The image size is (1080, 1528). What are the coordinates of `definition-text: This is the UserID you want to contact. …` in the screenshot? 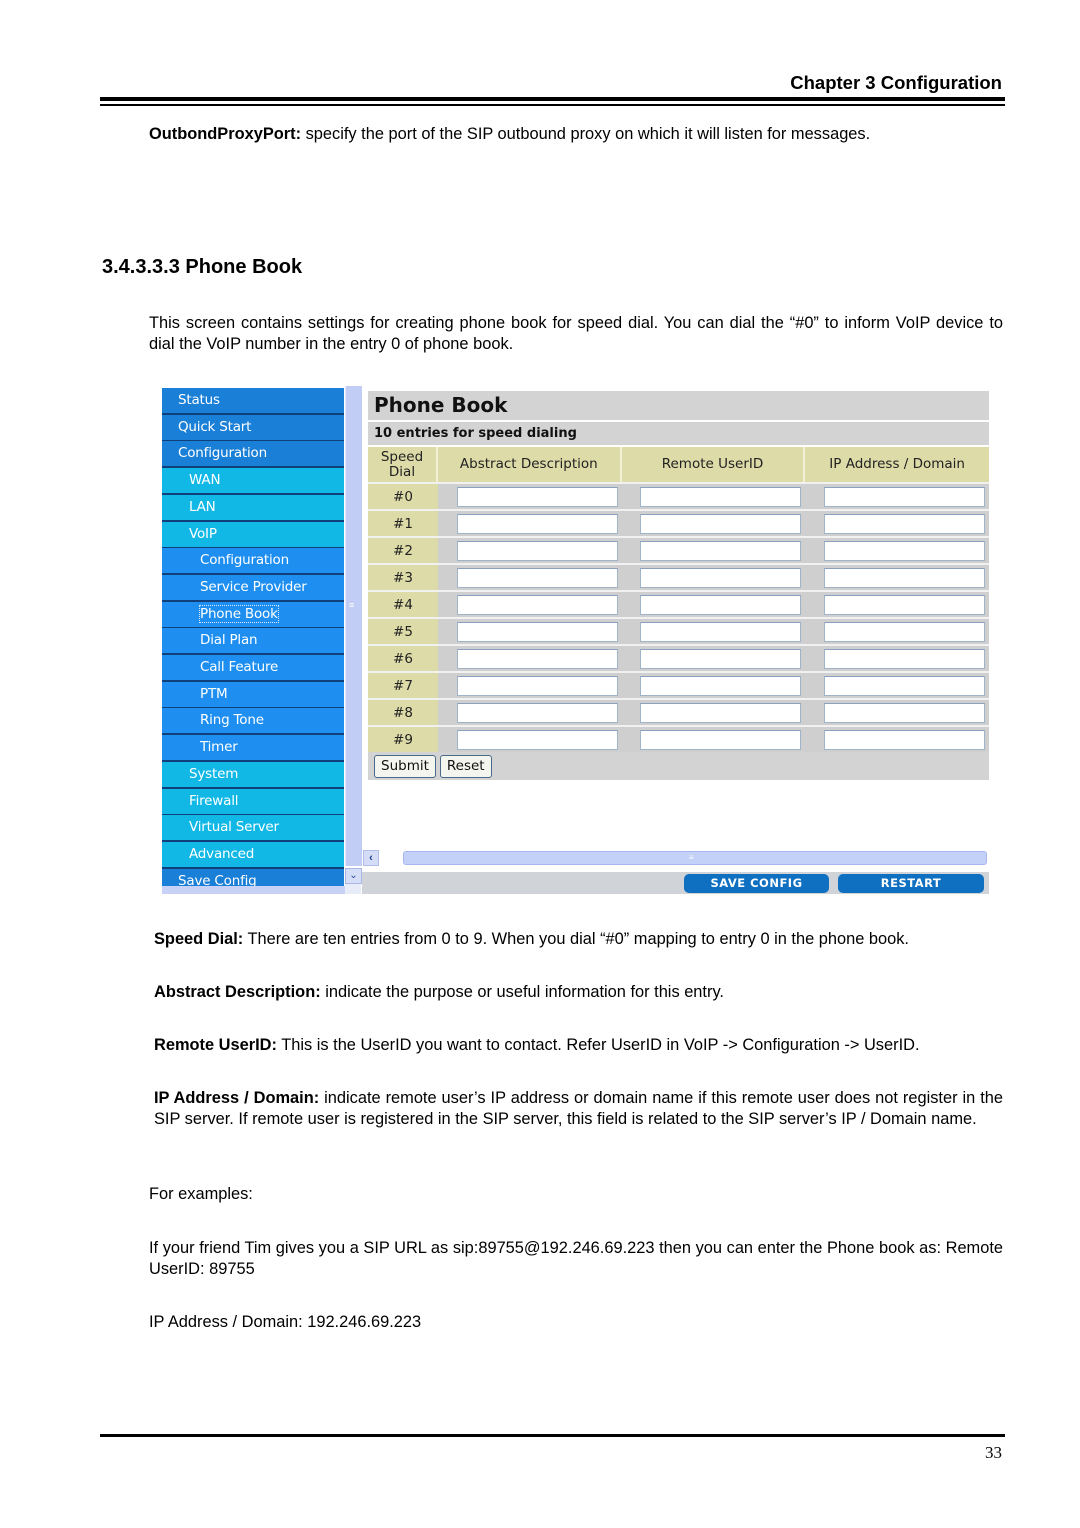 It's located at (598, 1045).